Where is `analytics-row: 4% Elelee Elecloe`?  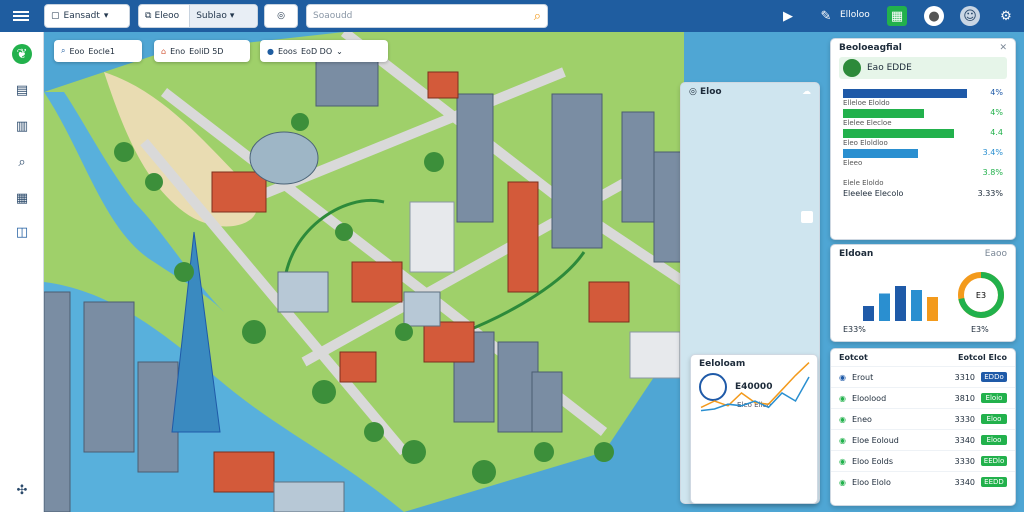 analytics-row: 4% Elelee Elecloe is located at coordinates (923, 116).